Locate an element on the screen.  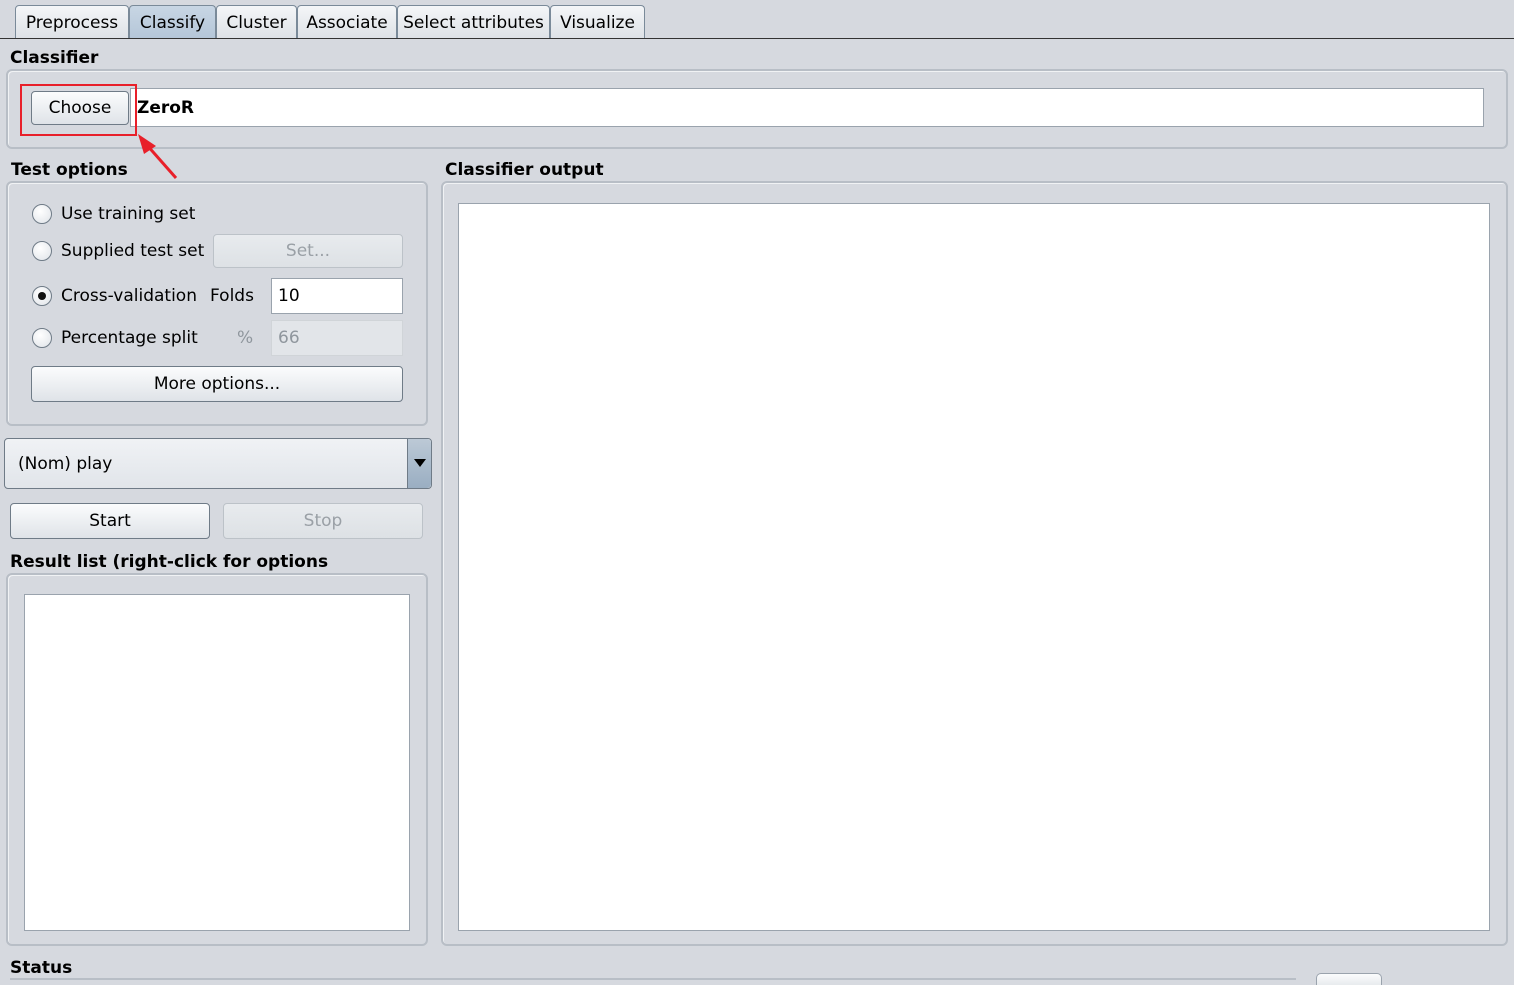
tab-classify: Classify is located at coordinates (172, 22).